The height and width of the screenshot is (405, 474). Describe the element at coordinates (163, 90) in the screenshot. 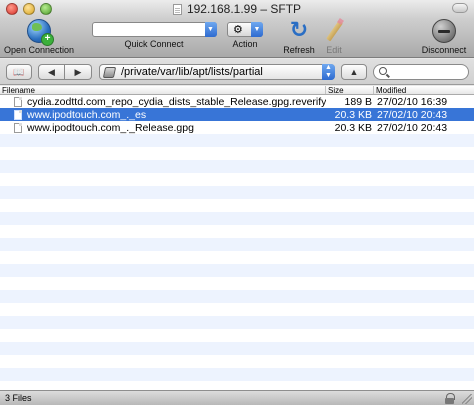

I see `column-header-filename: Filename` at that location.